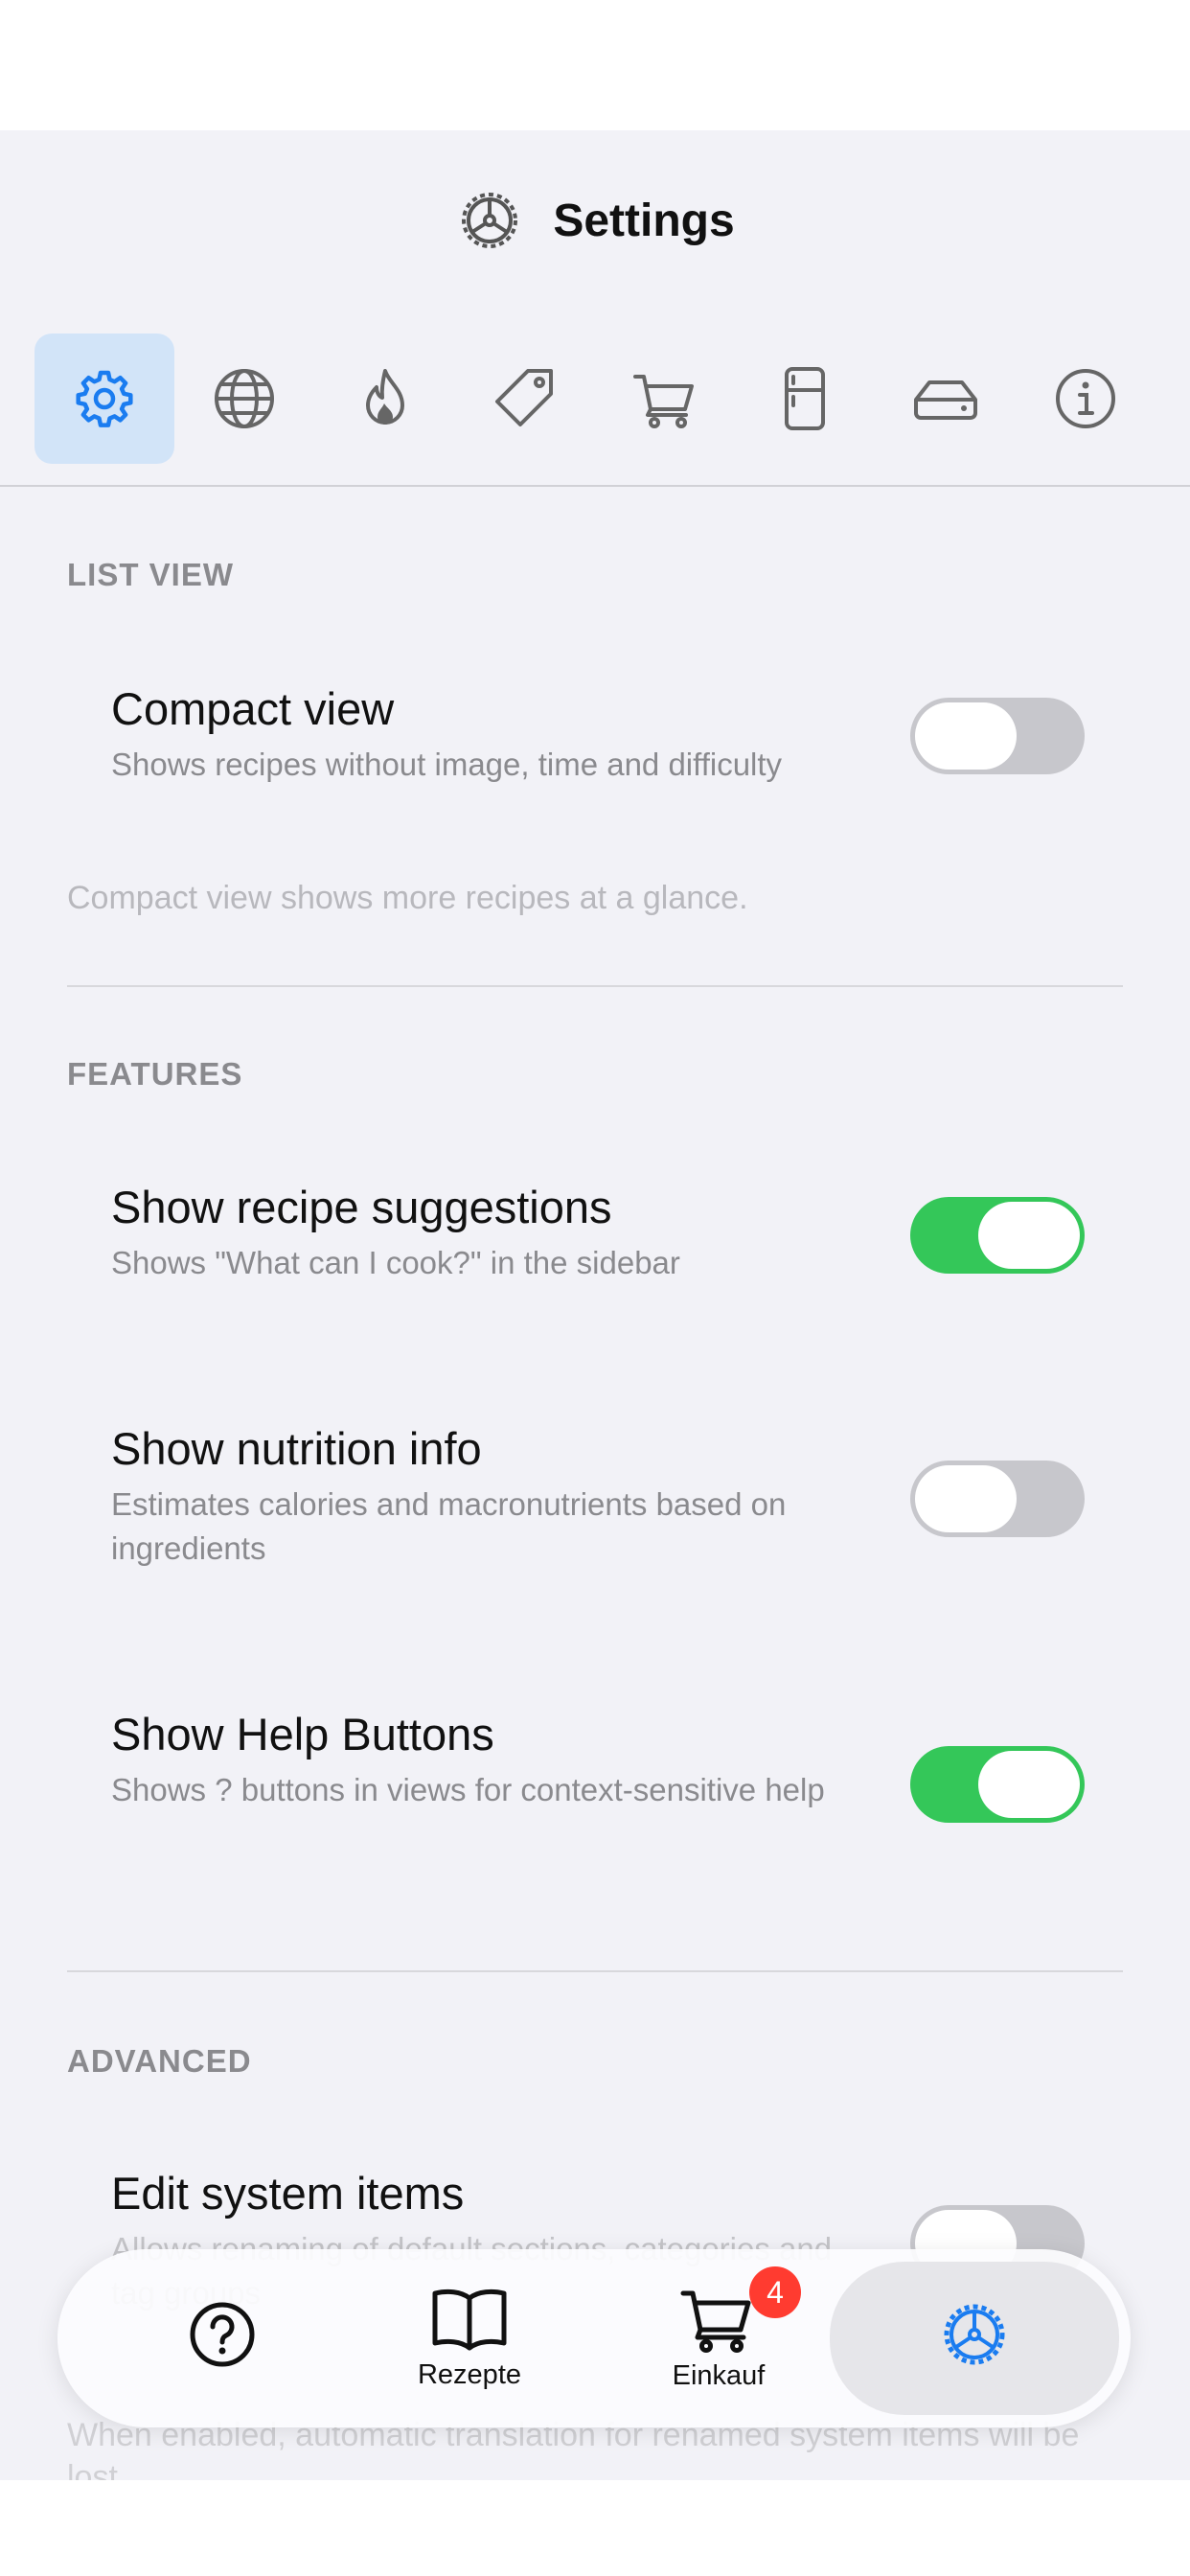 This screenshot has height=2576, width=1190. I want to click on tab-general, so click(104, 399).